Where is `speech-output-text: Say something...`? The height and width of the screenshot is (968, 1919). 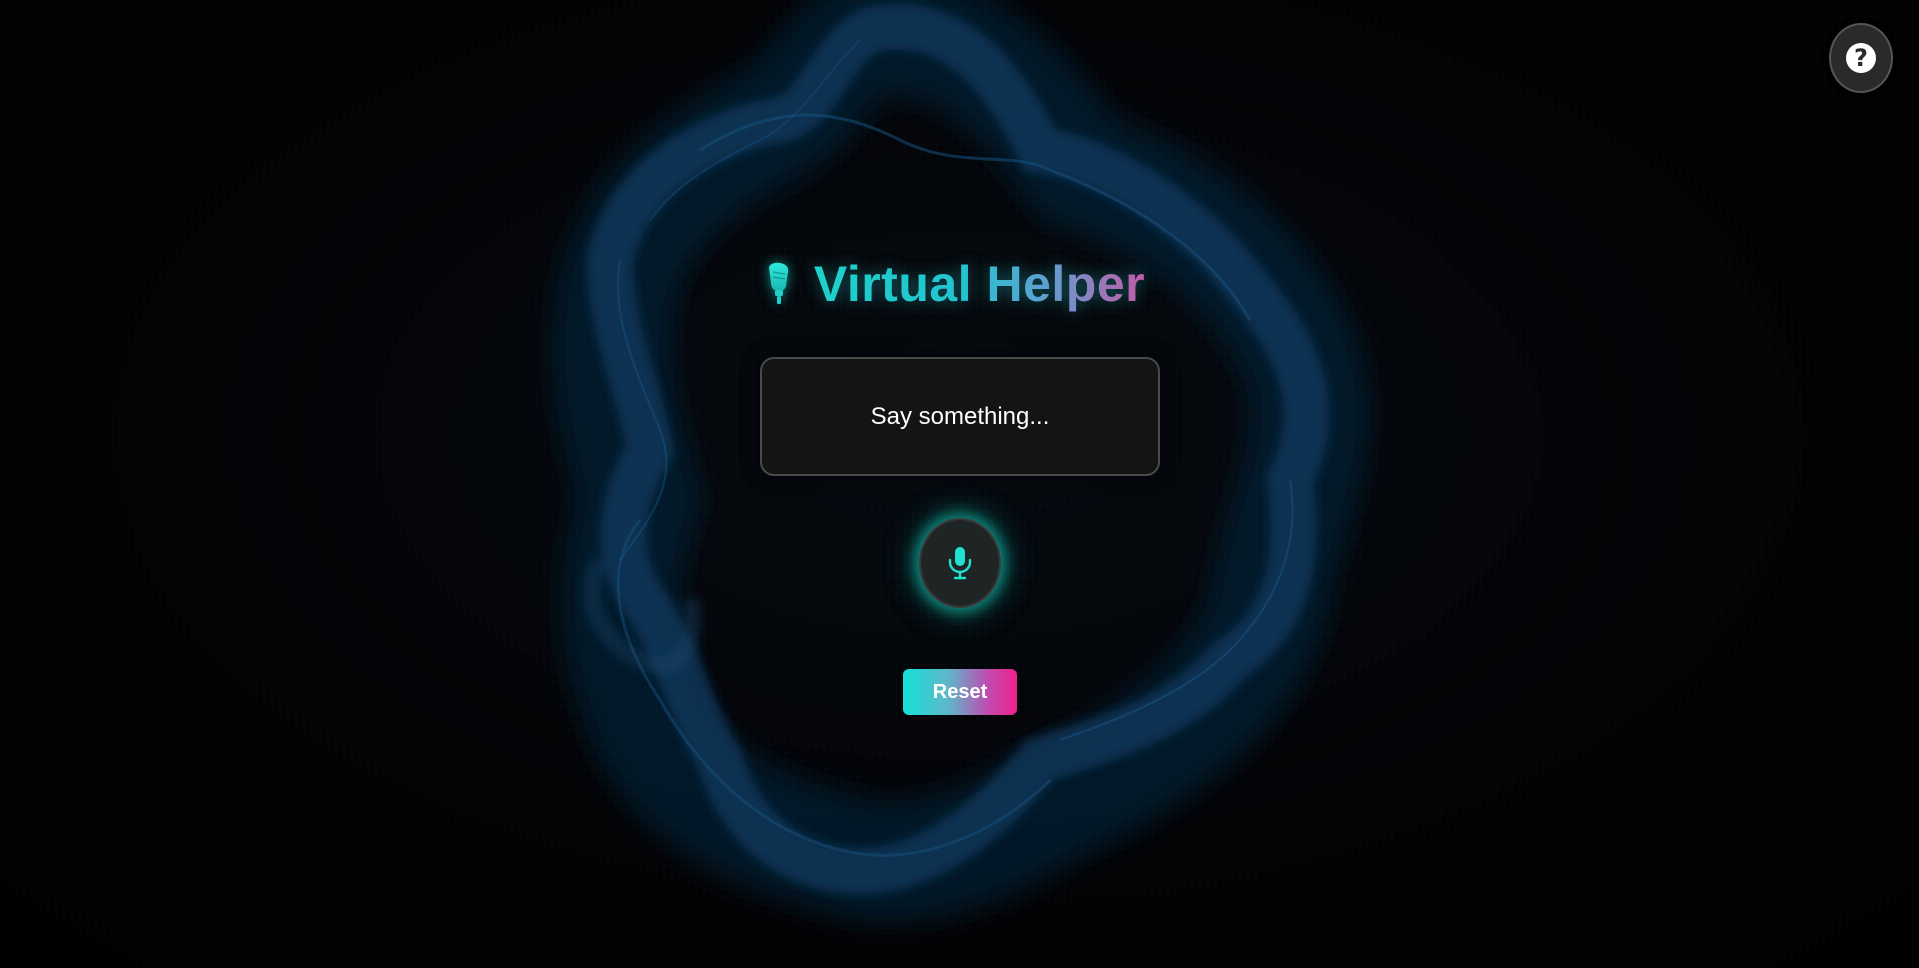
speech-output-text: Say something... is located at coordinates (960, 416).